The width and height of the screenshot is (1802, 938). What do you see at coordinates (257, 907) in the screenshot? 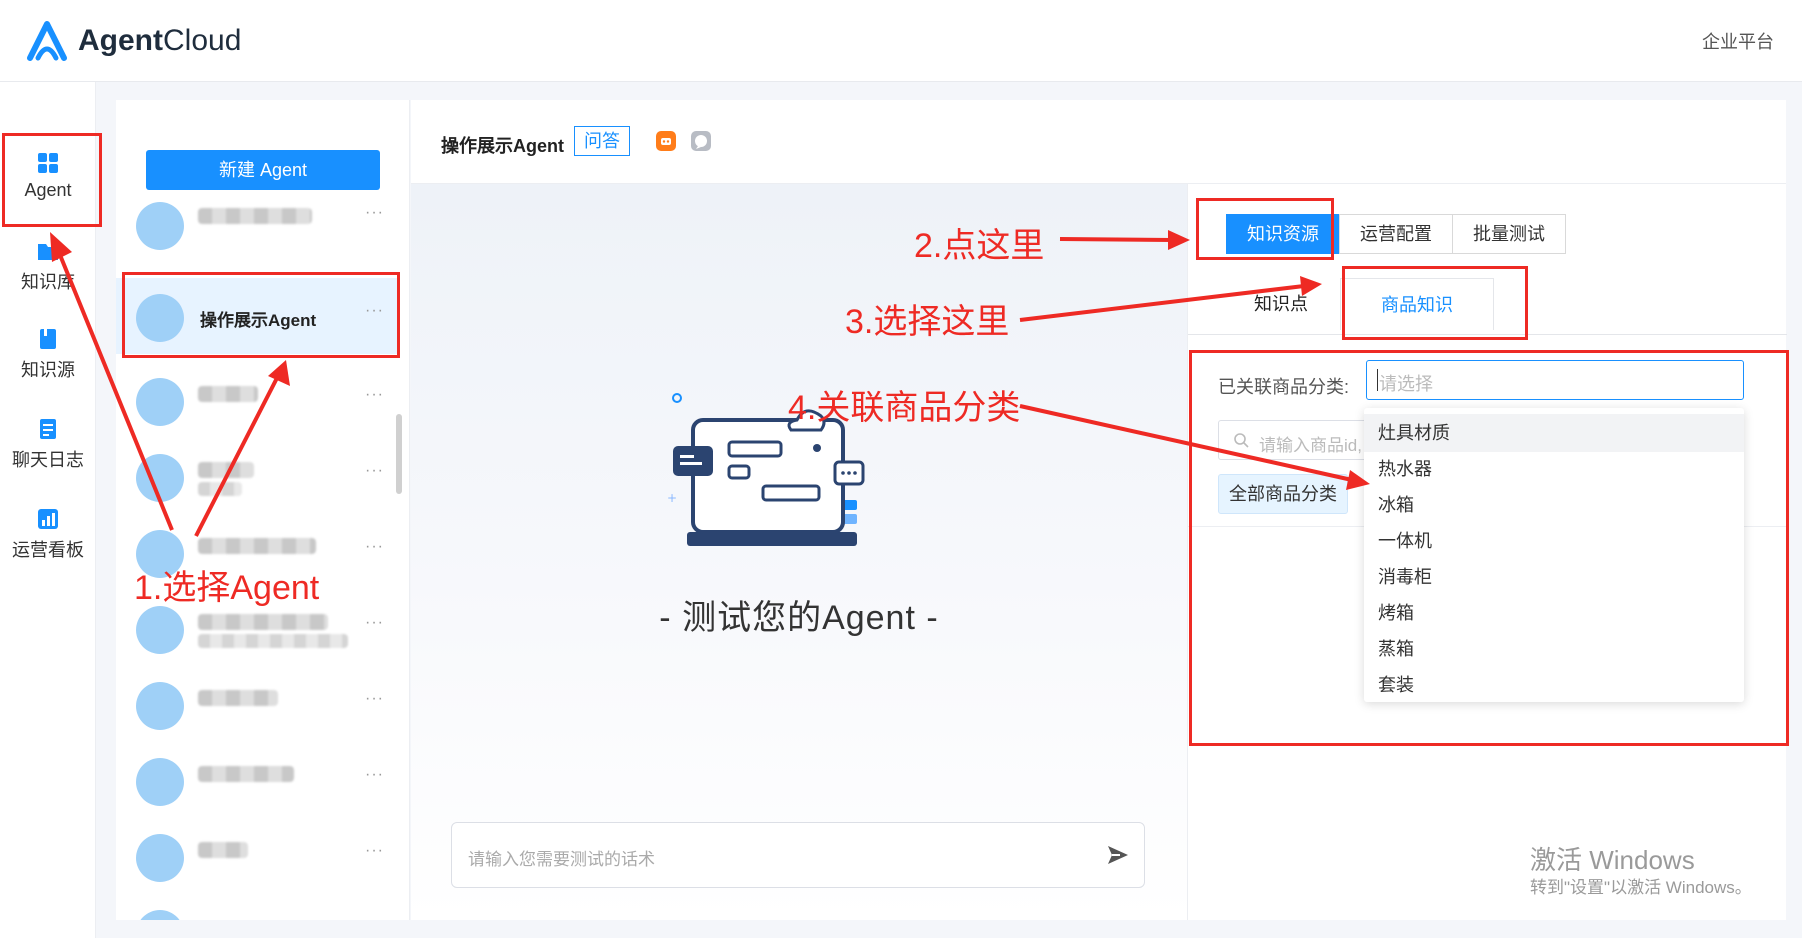
I see `list-item` at bounding box center [257, 907].